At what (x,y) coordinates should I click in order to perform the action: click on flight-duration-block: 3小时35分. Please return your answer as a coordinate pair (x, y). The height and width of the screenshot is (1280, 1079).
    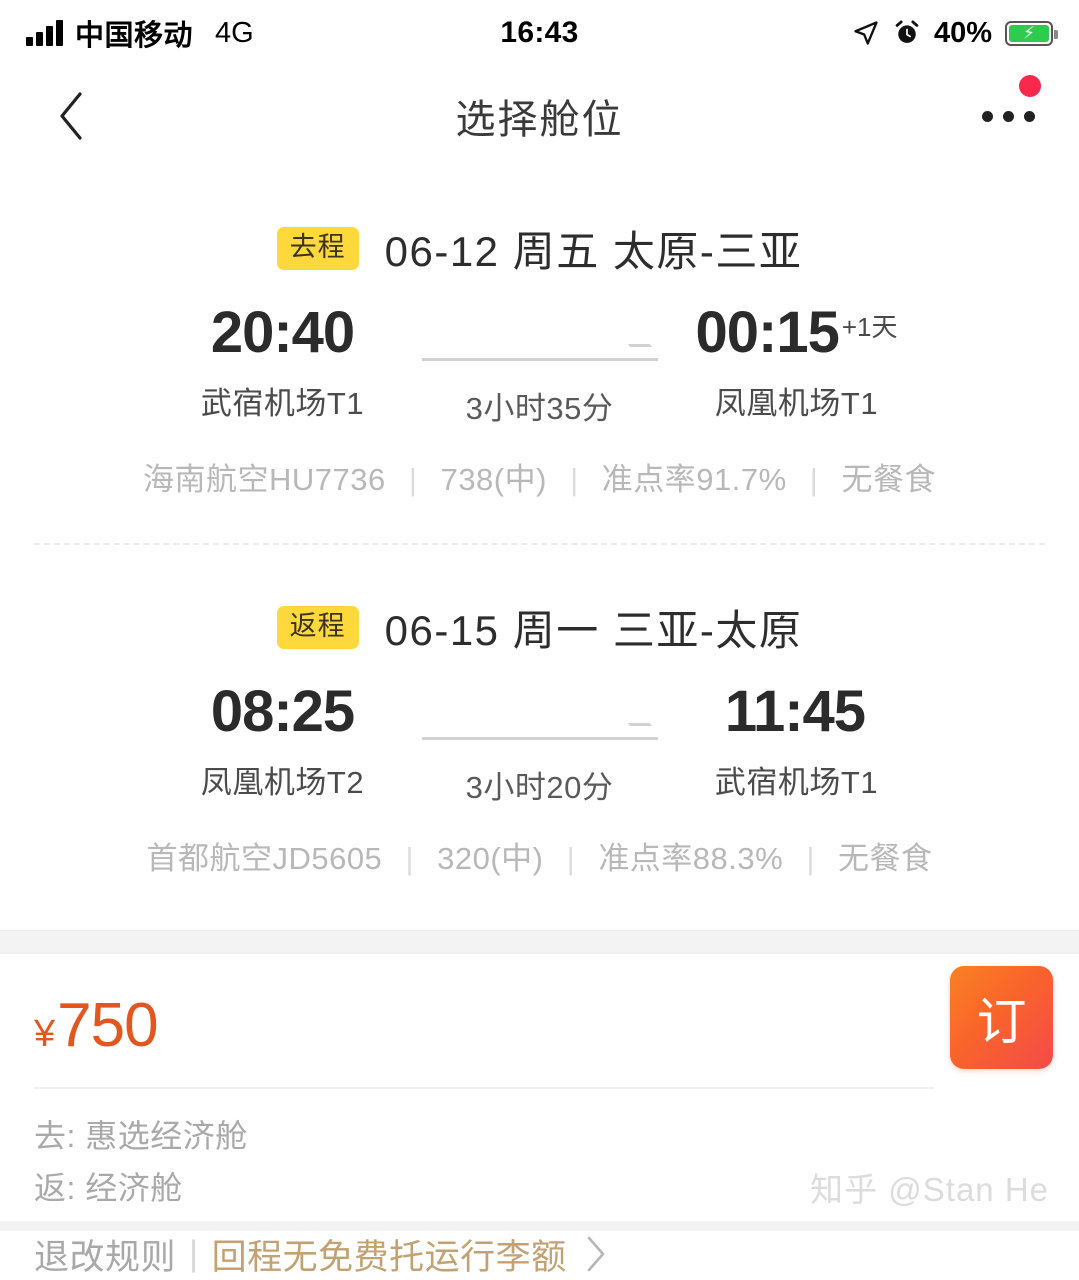
    Looking at the image, I should click on (540, 365).